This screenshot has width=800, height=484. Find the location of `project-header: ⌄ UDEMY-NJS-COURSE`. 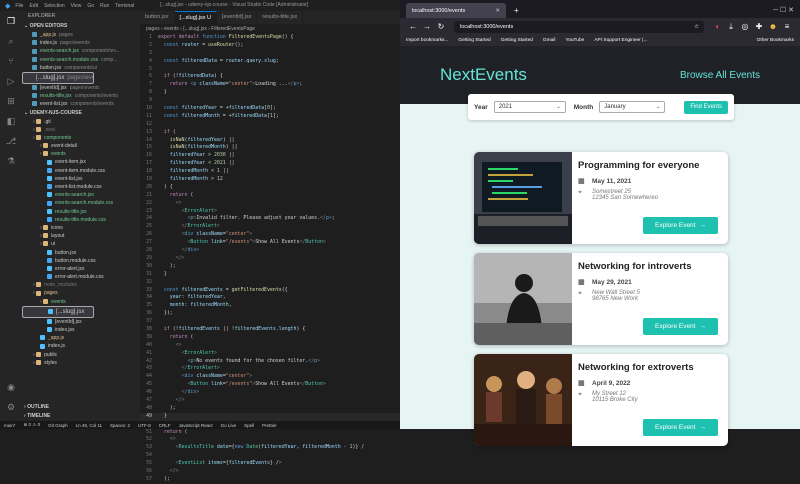

project-header: ⌄ UDEMY-NJS-COURSE is located at coordinates (81, 113).